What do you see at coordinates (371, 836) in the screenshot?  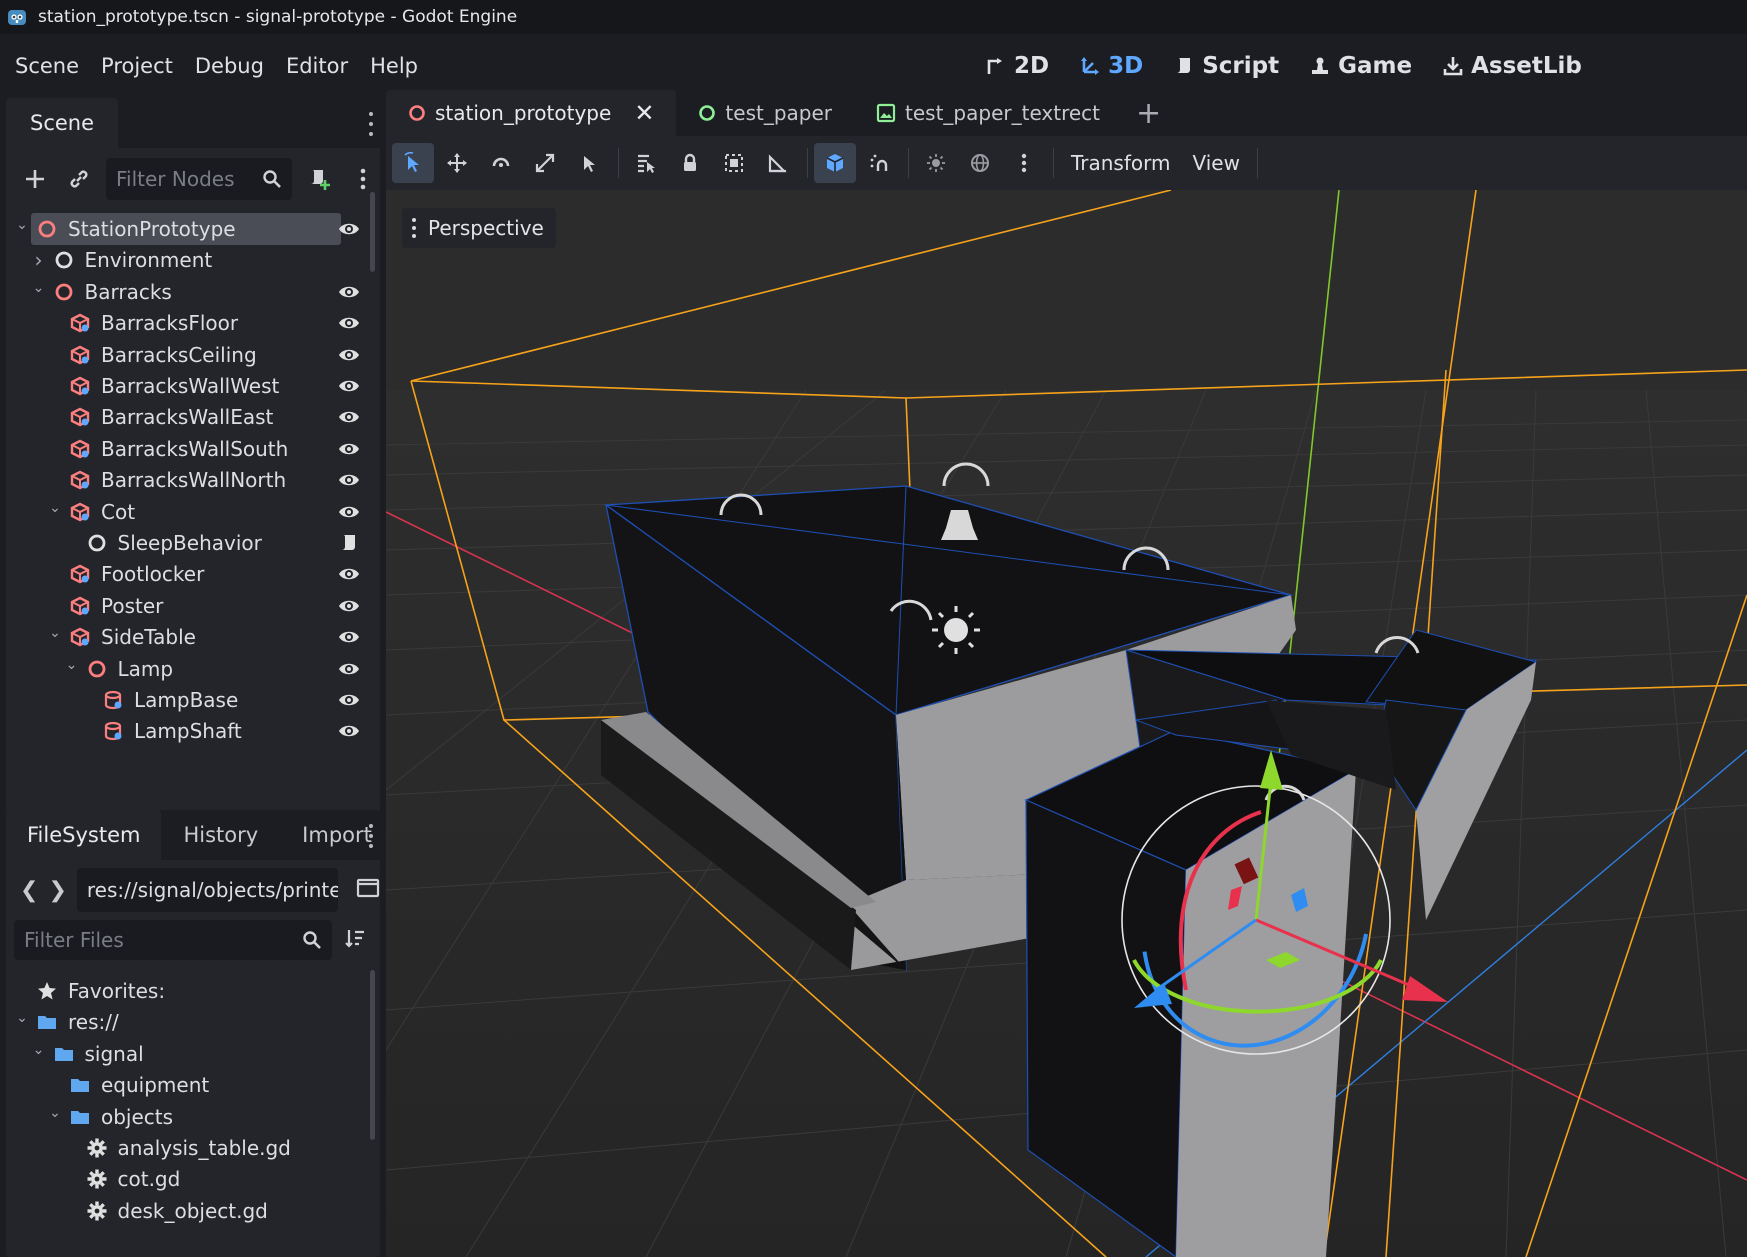 I see `filesystem-dock-menu-icon` at bounding box center [371, 836].